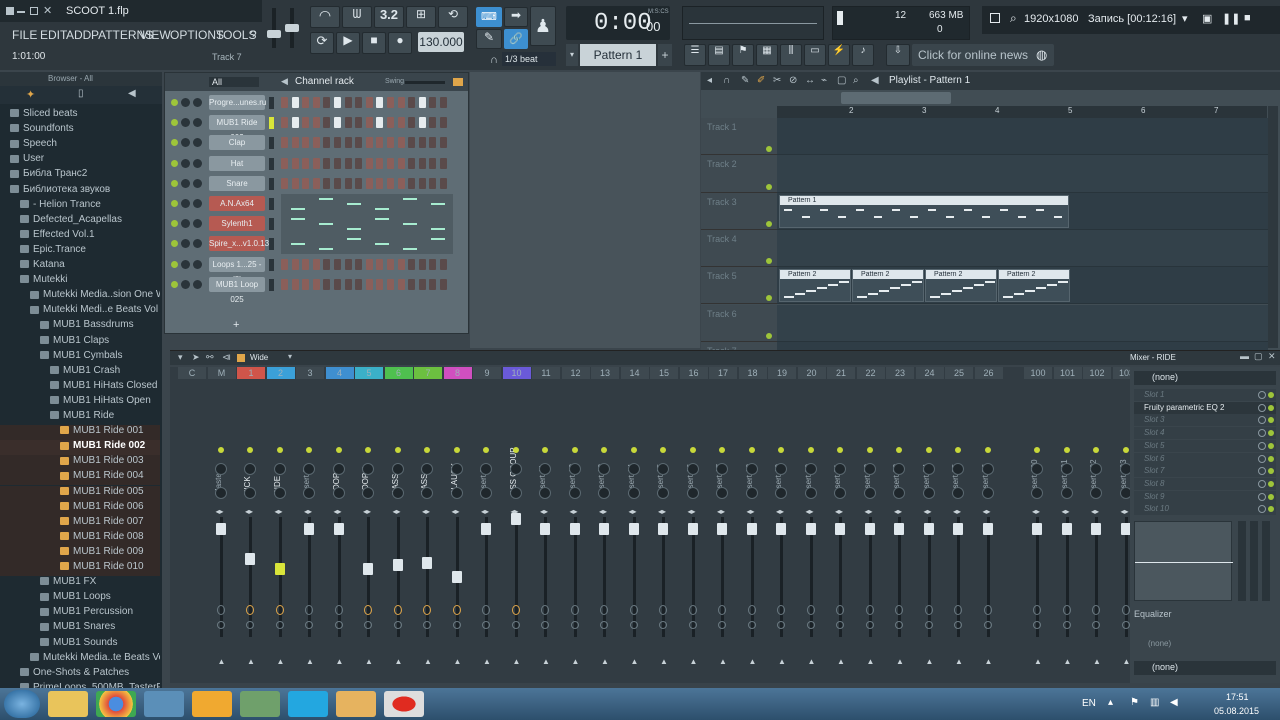 The width and height of the screenshot is (1280, 720). I want to click on effect-slot: Slot 10, so click(1205, 509).